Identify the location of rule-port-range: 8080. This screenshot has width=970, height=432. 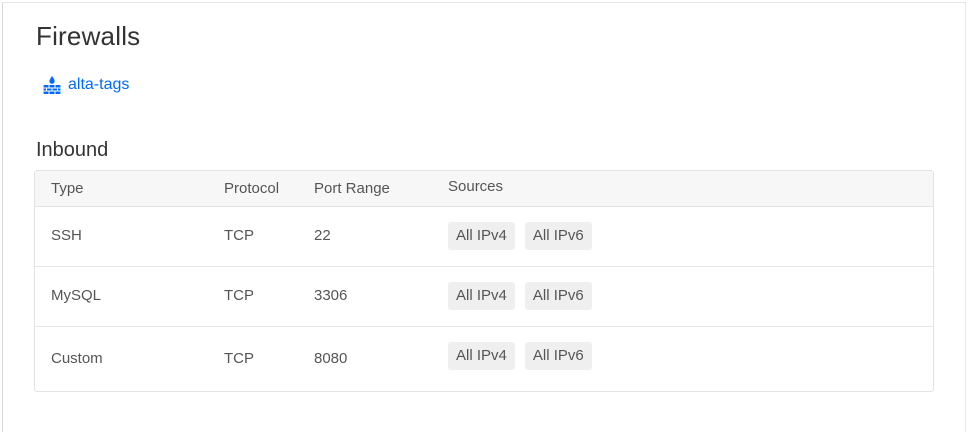
(331, 358).